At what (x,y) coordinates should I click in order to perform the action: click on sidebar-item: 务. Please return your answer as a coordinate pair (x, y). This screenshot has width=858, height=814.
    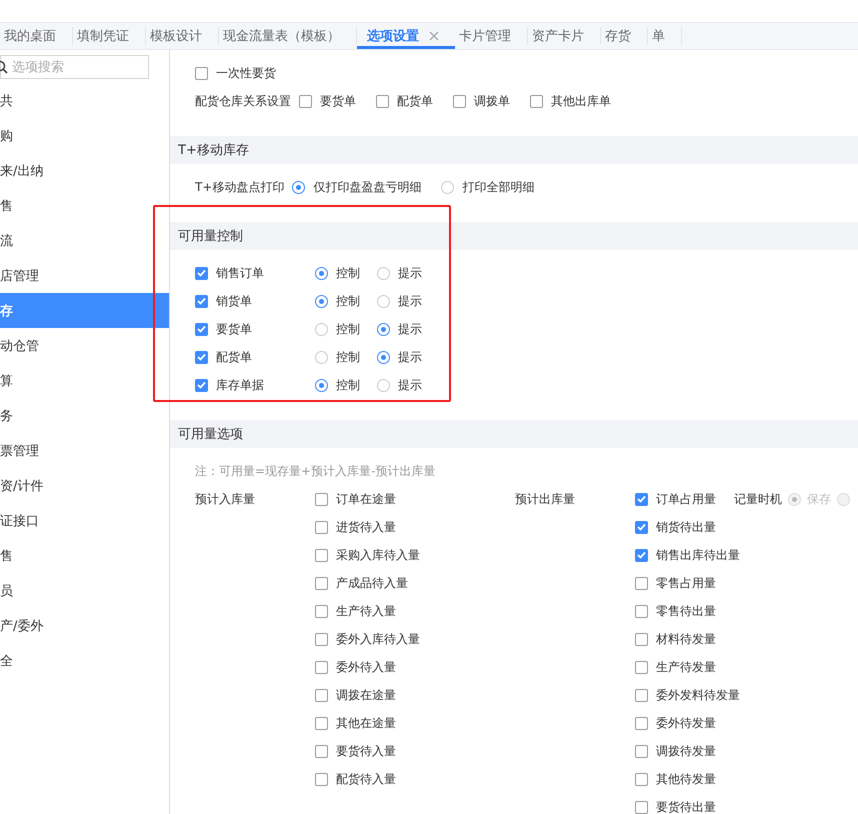
    Looking at the image, I should click on (84, 415).